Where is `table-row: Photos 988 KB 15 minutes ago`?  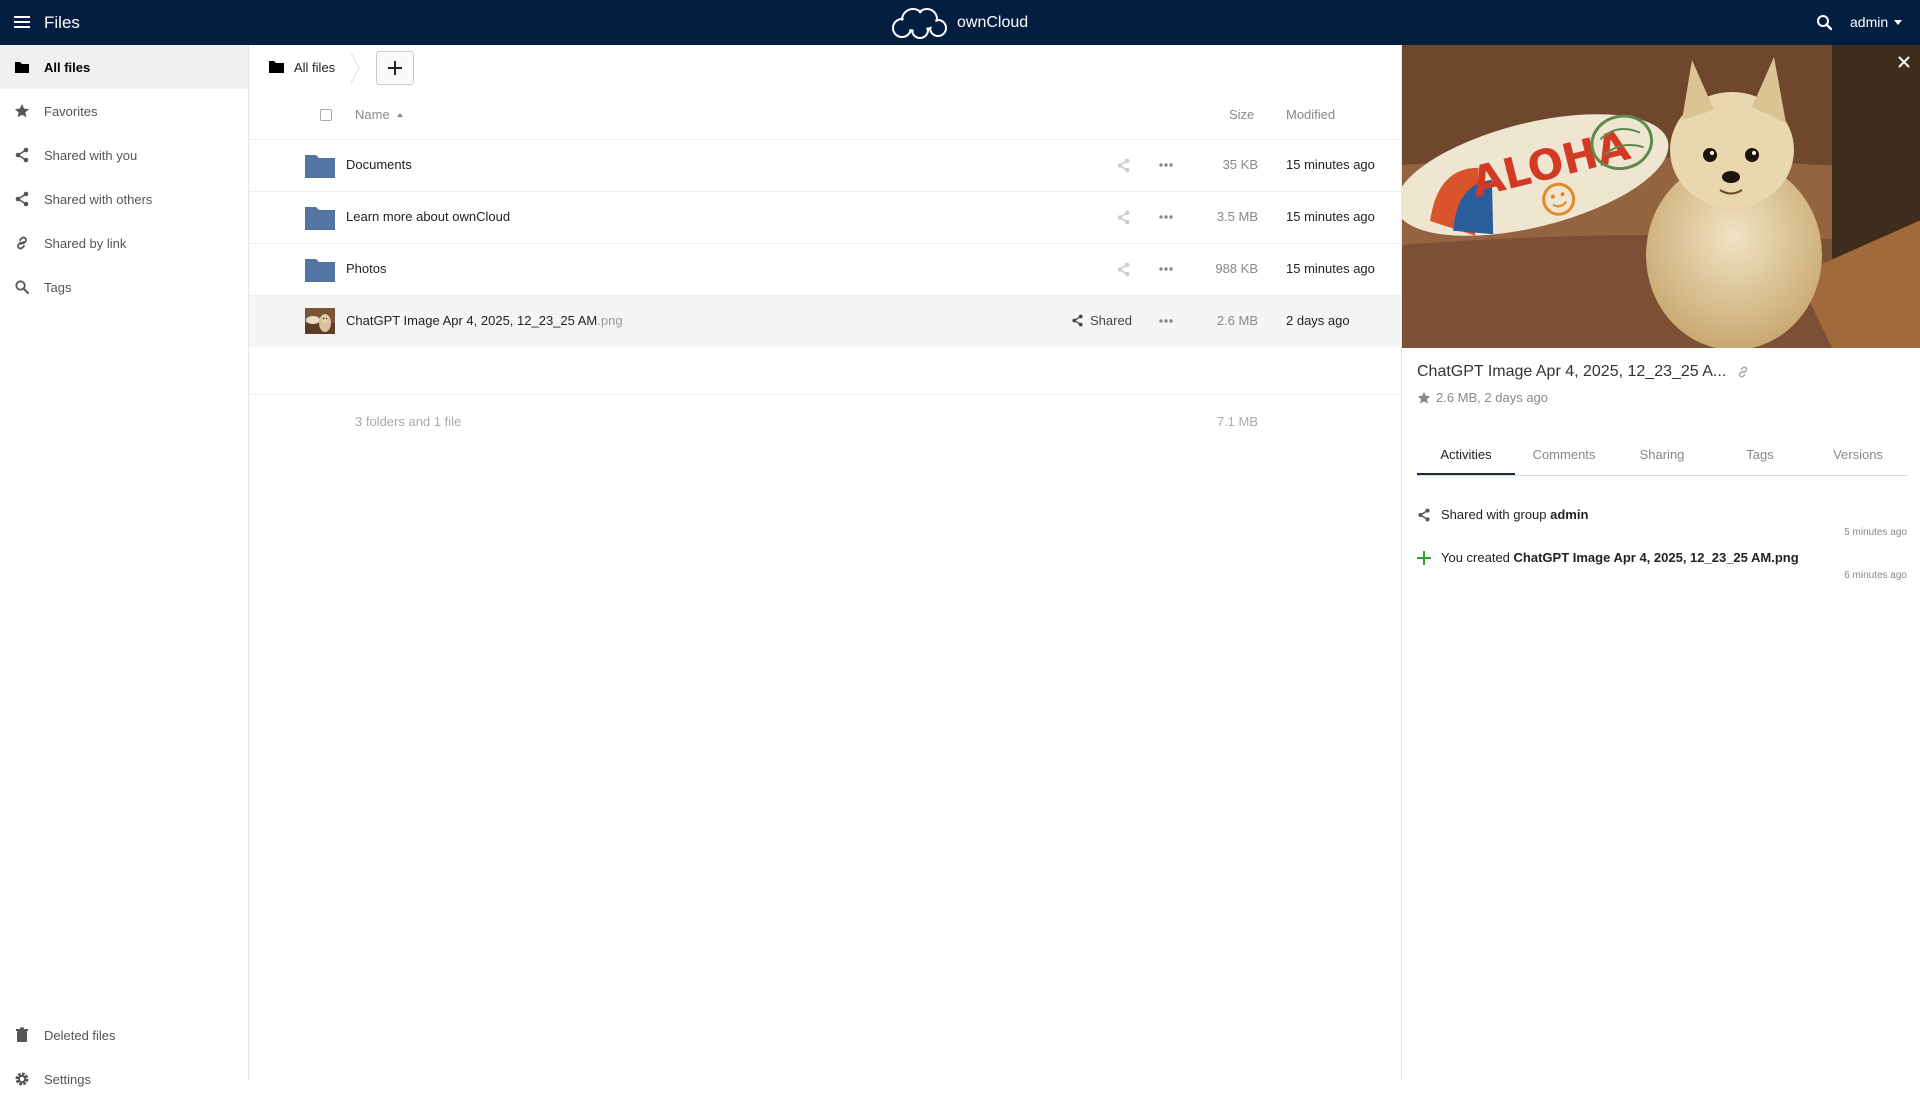
table-row: Photos 988 KB 15 minutes ago is located at coordinates (825, 269).